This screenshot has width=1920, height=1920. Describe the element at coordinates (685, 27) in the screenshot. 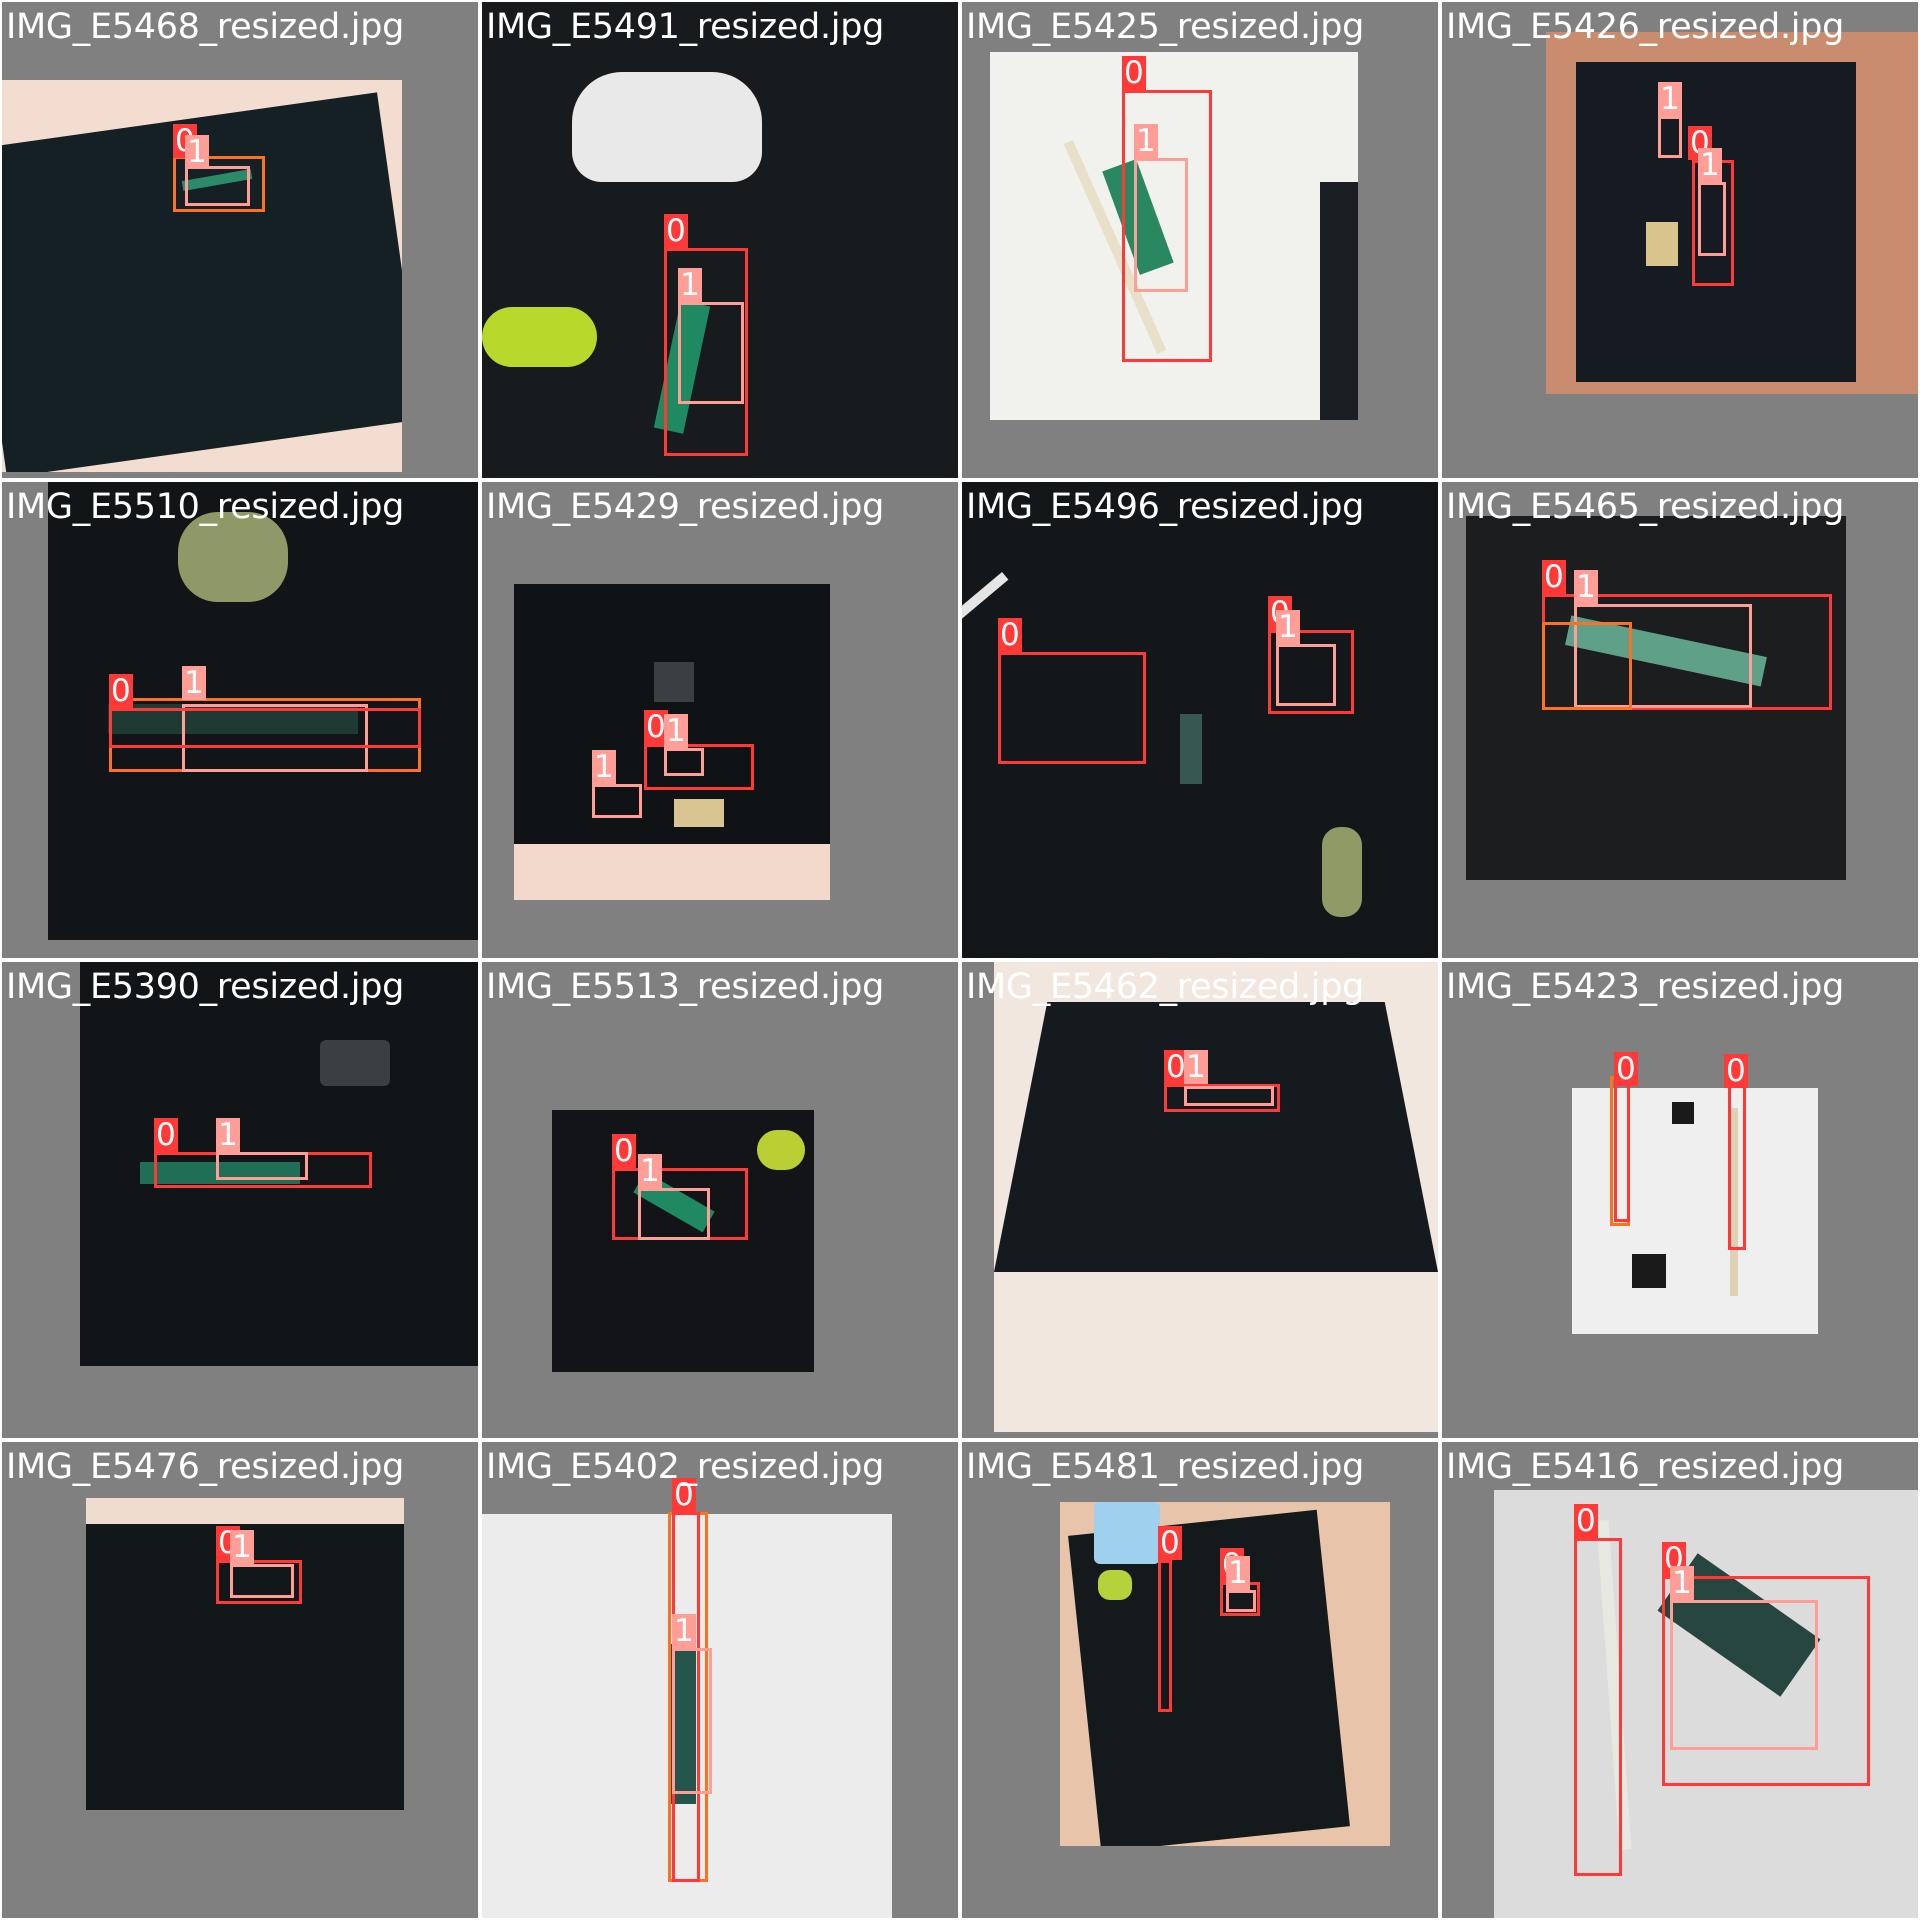

I see `tile-filename: IMG_E5491_resized.jpg` at that location.